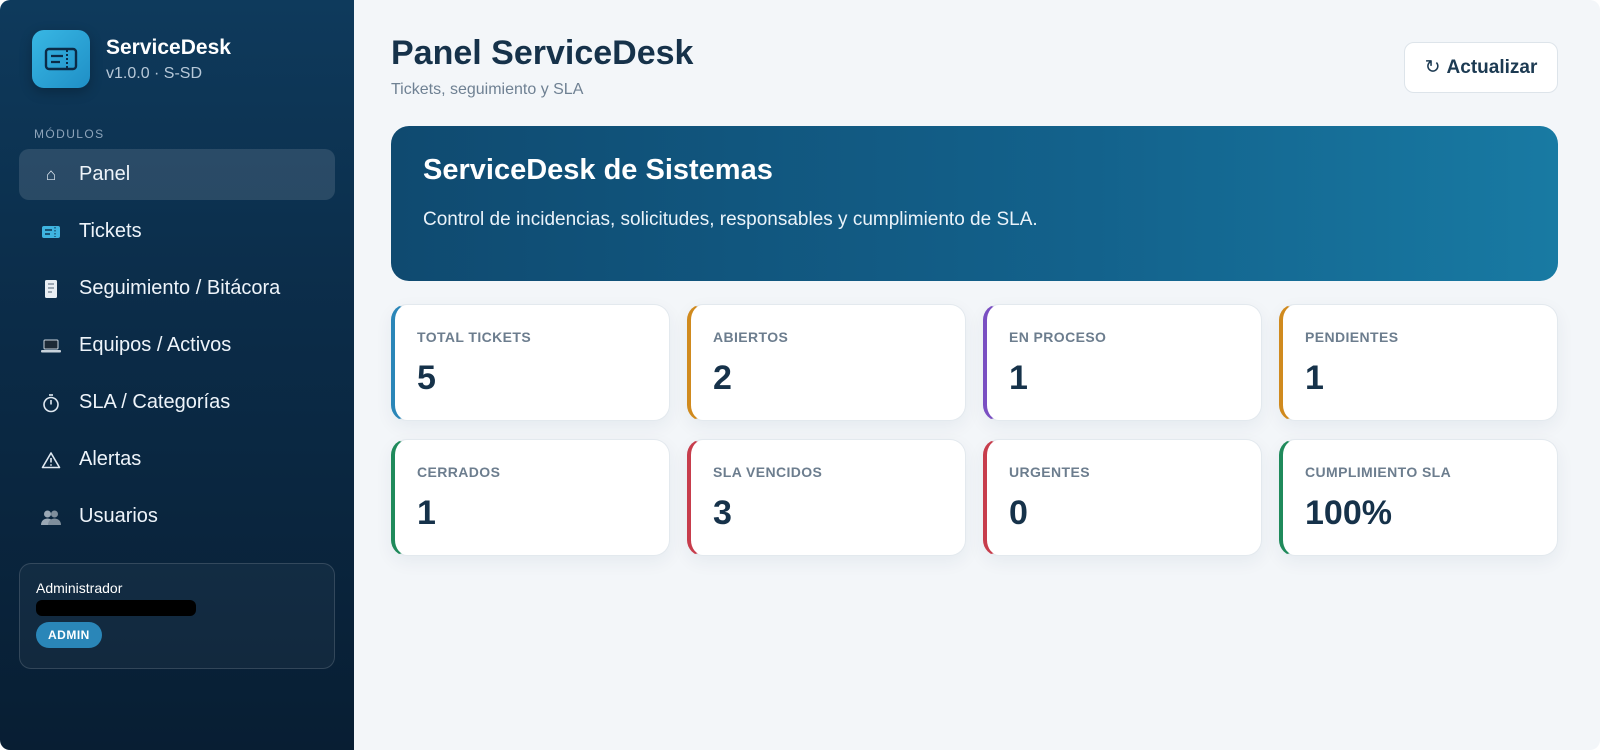  Describe the element at coordinates (177, 459) in the screenshot. I see `sidebar-item-alertas: Alertas` at that location.